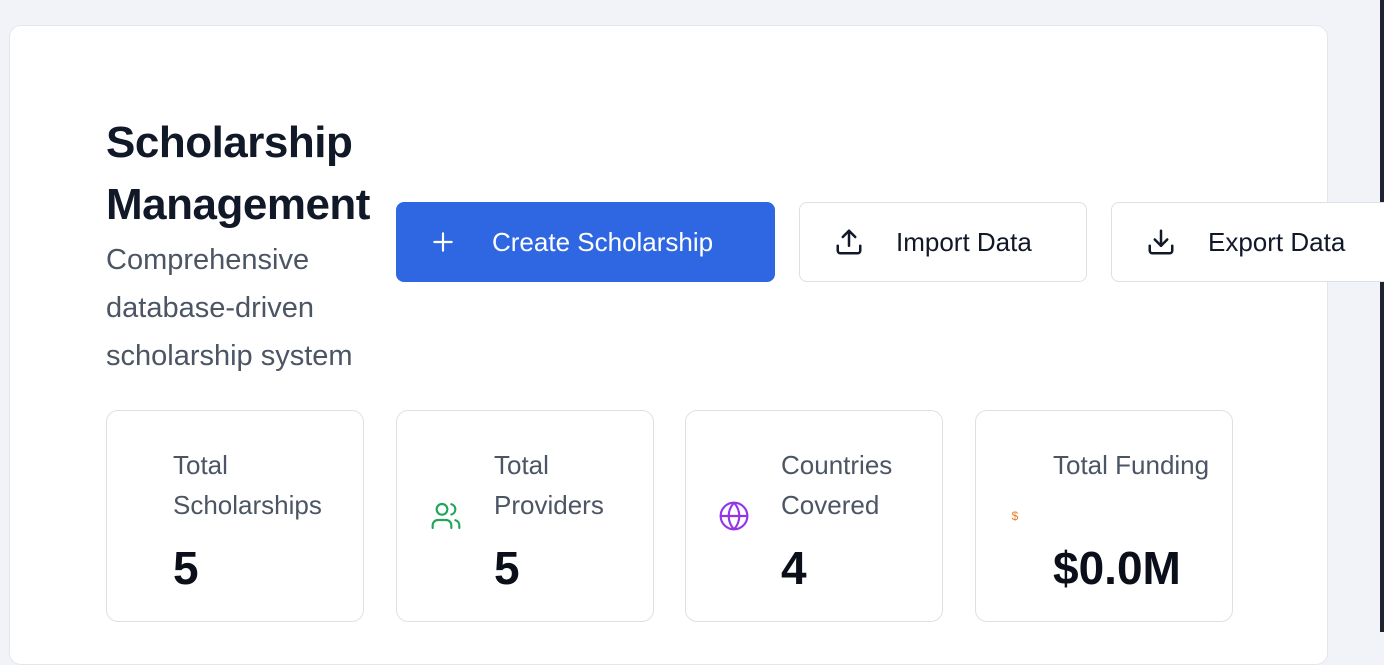 This screenshot has width=1384, height=665. Describe the element at coordinates (603, 241) in the screenshot. I see `create-scholarship-label: Create Scholarship` at that location.